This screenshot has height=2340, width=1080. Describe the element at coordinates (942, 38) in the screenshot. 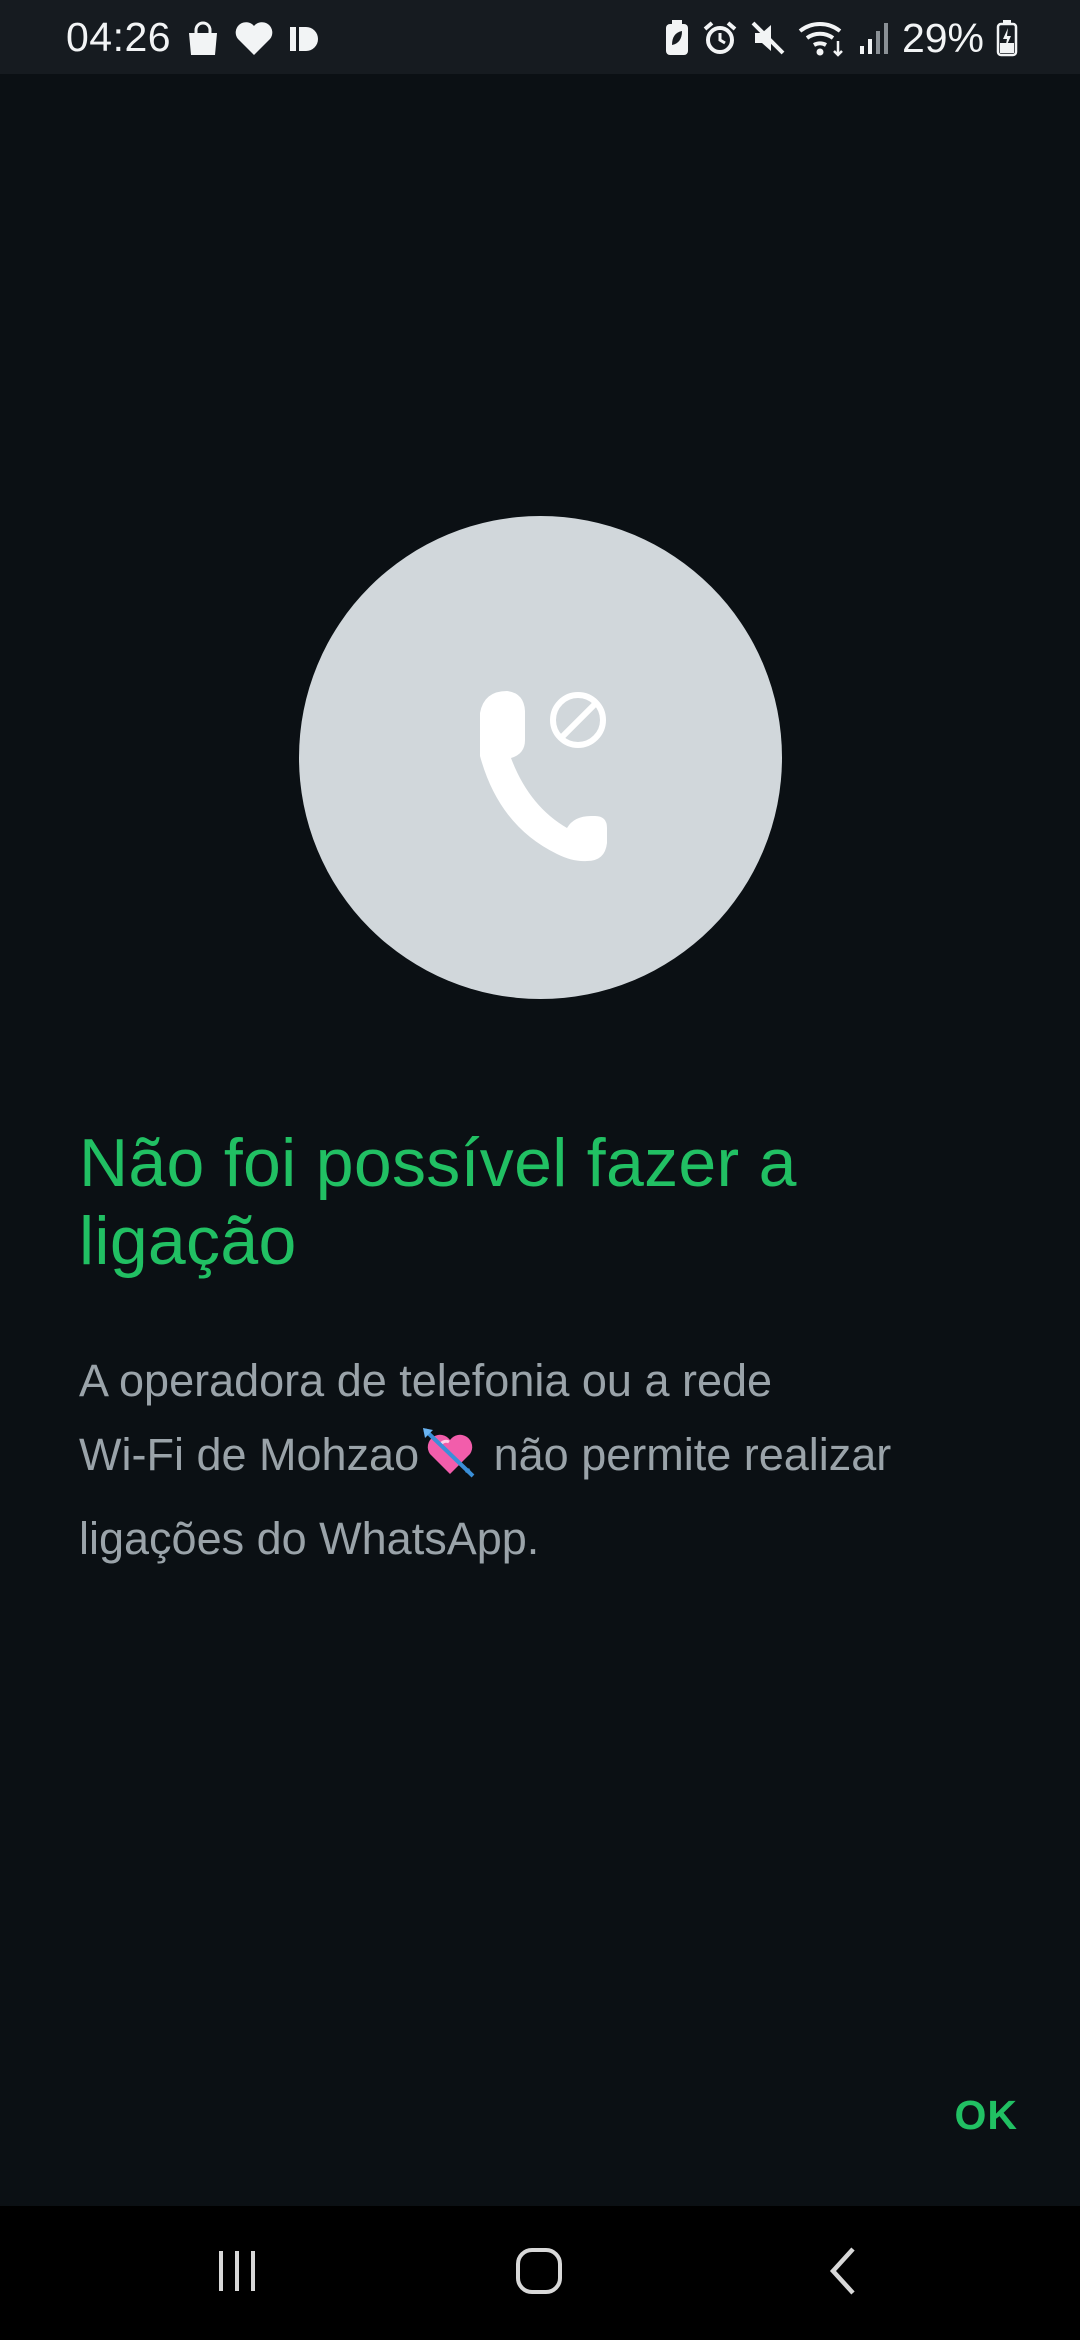

I see `battery-percent: 29%` at that location.